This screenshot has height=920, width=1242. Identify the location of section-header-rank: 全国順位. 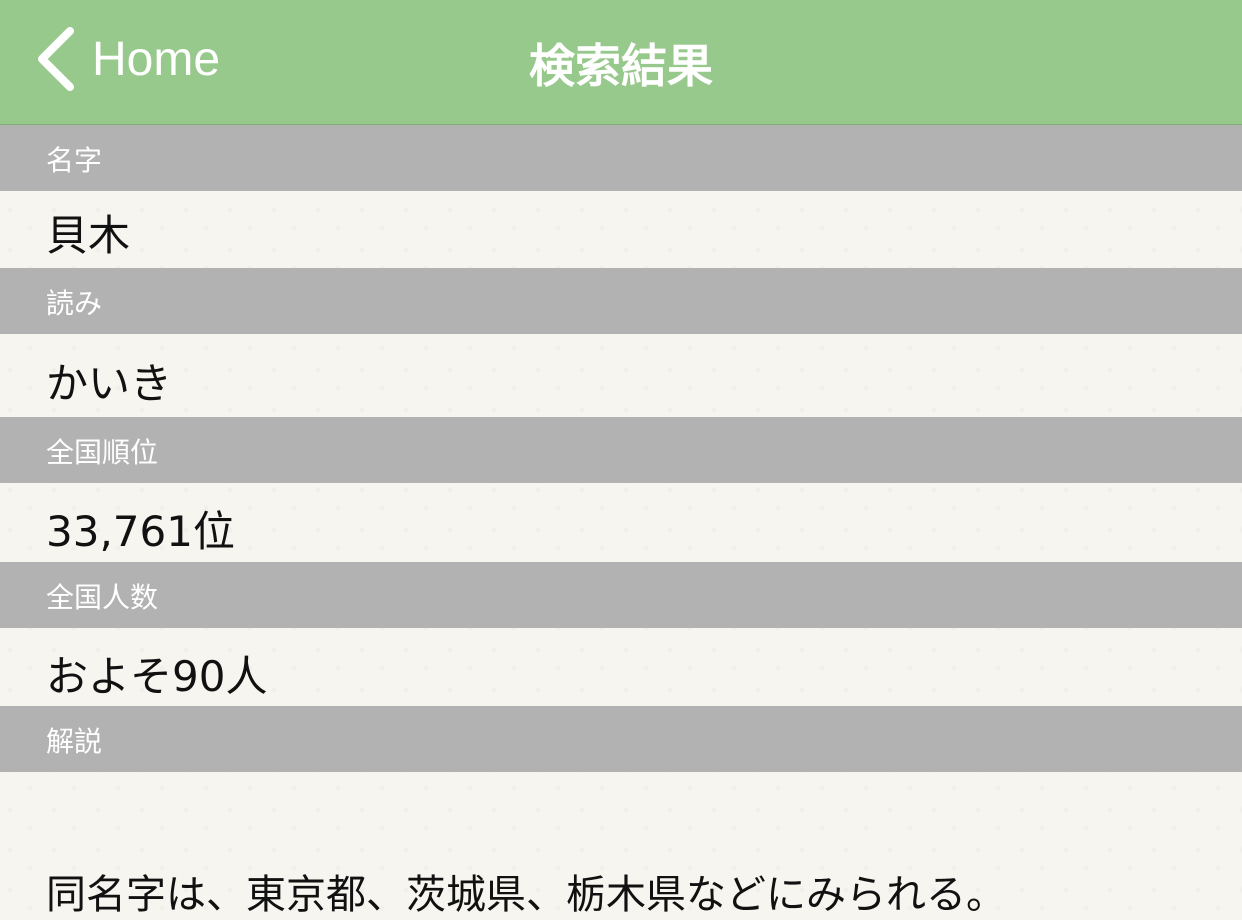
(621, 450).